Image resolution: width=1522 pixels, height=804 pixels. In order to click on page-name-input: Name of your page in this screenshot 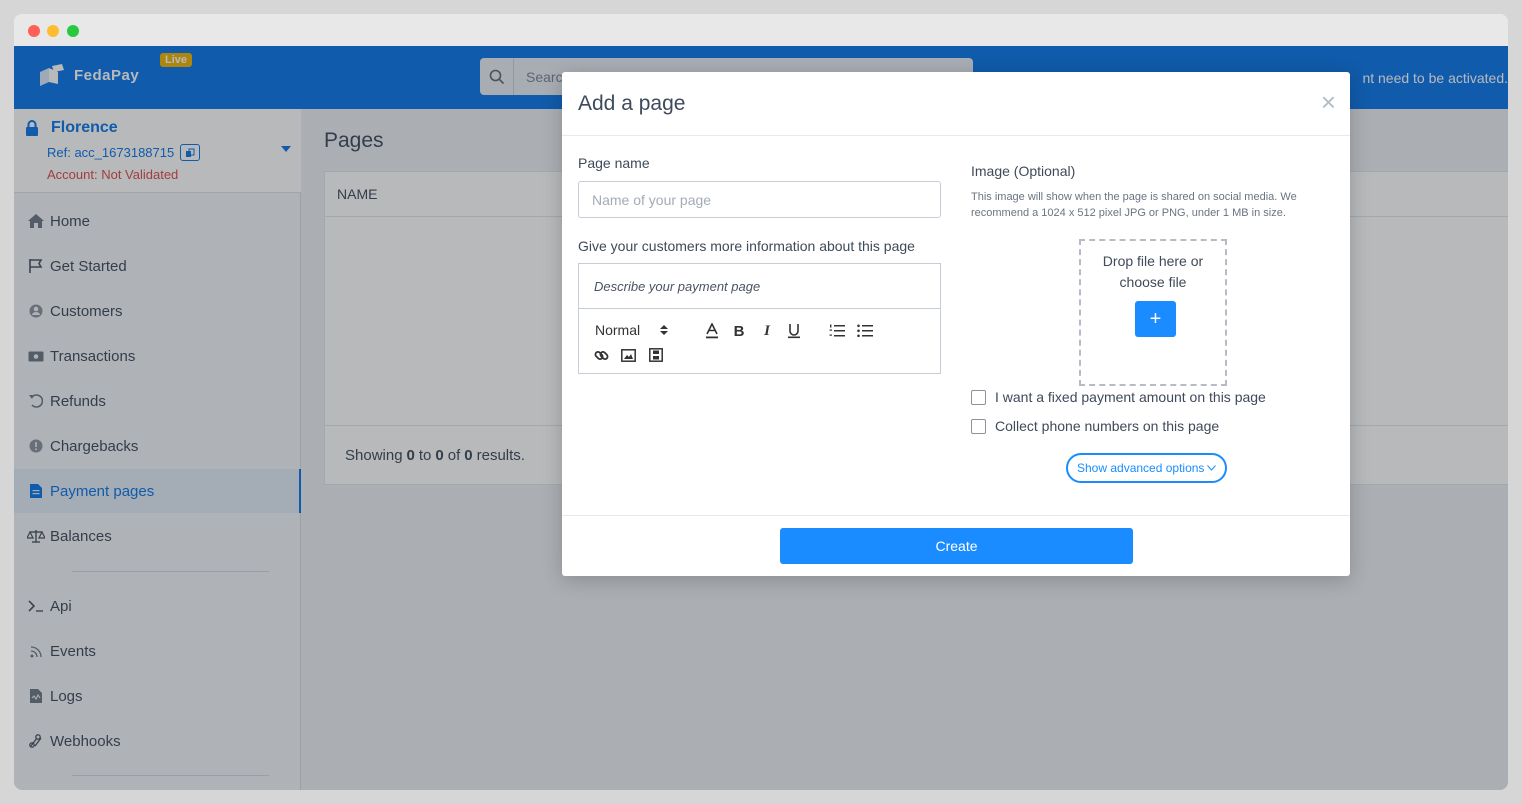, I will do `click(759, 199)`.